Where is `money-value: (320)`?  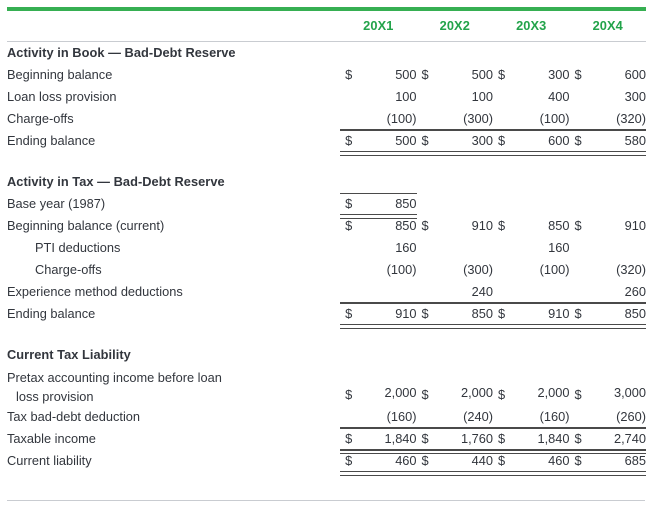
money-value: (320) is located at coordinates (631, 269).